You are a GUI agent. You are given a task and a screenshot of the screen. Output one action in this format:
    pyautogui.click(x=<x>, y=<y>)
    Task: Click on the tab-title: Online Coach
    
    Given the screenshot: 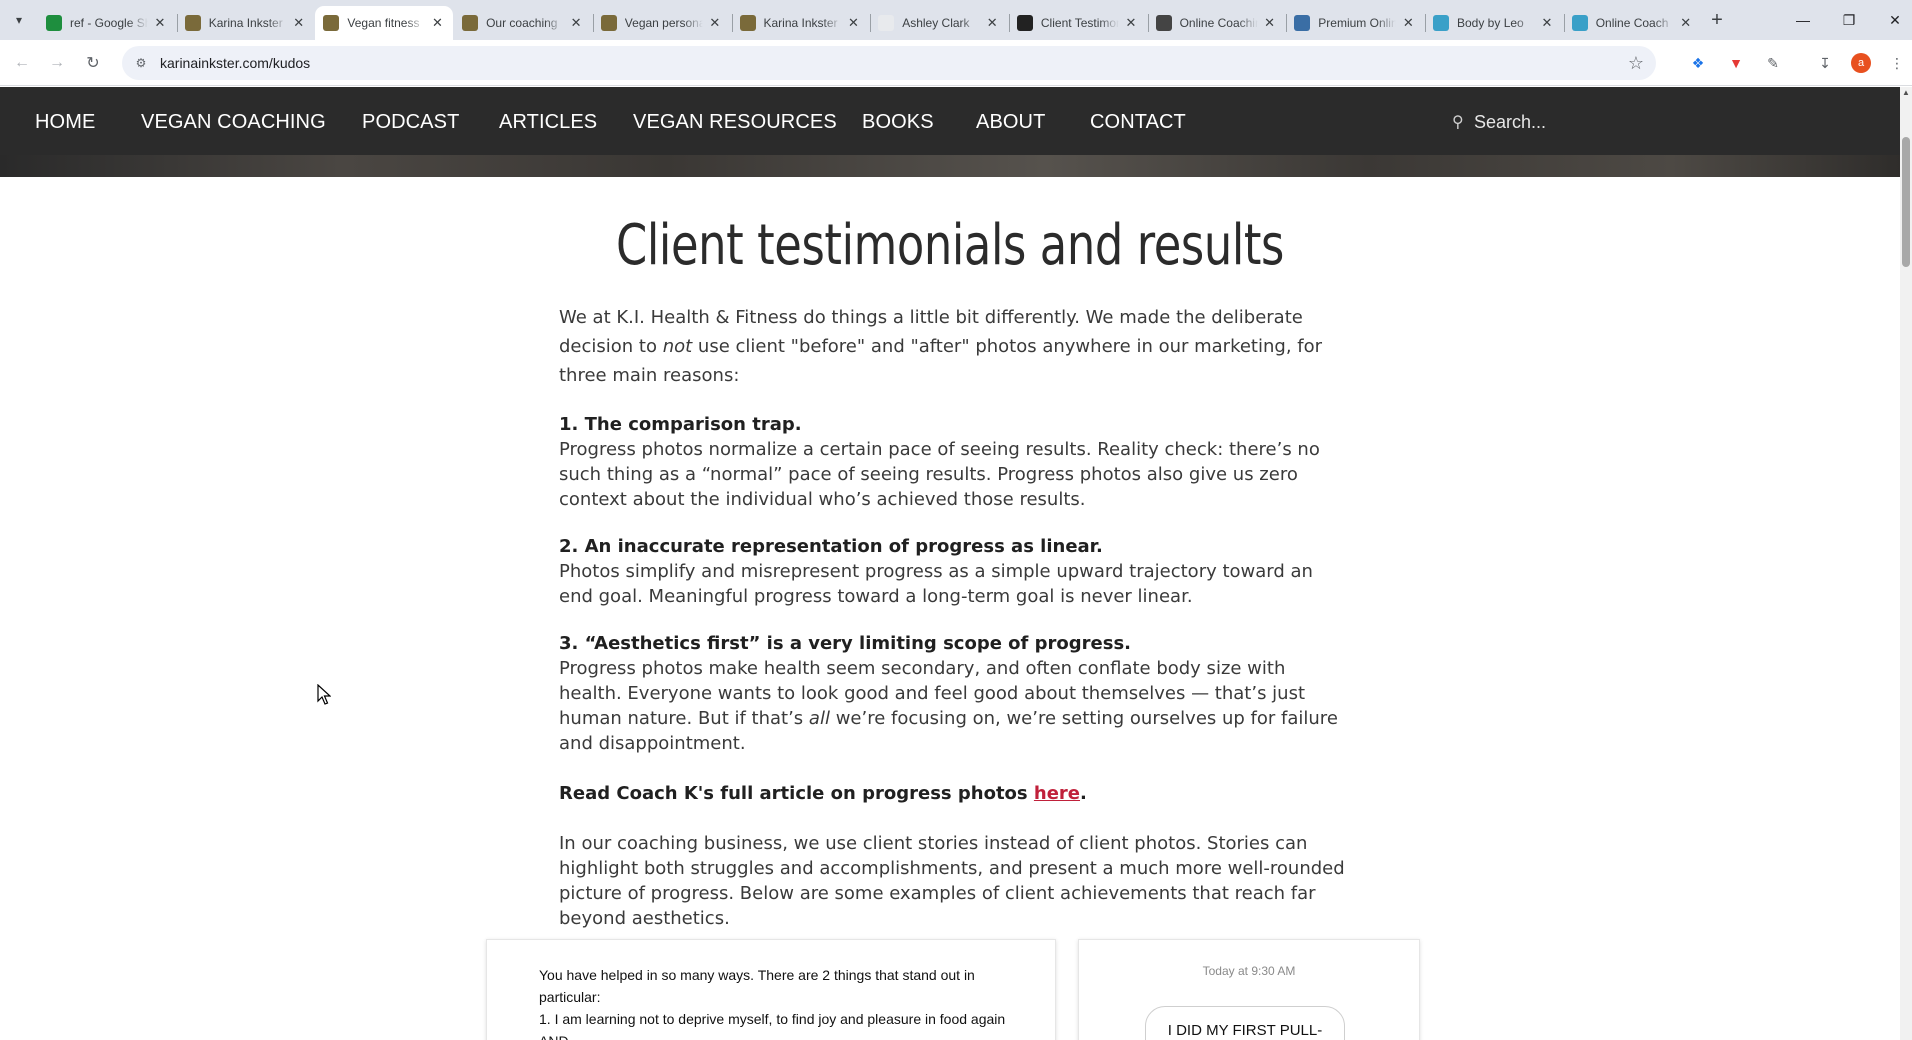 What is the action you would take?
    pyautogui.click(x=1632, y=23)
    